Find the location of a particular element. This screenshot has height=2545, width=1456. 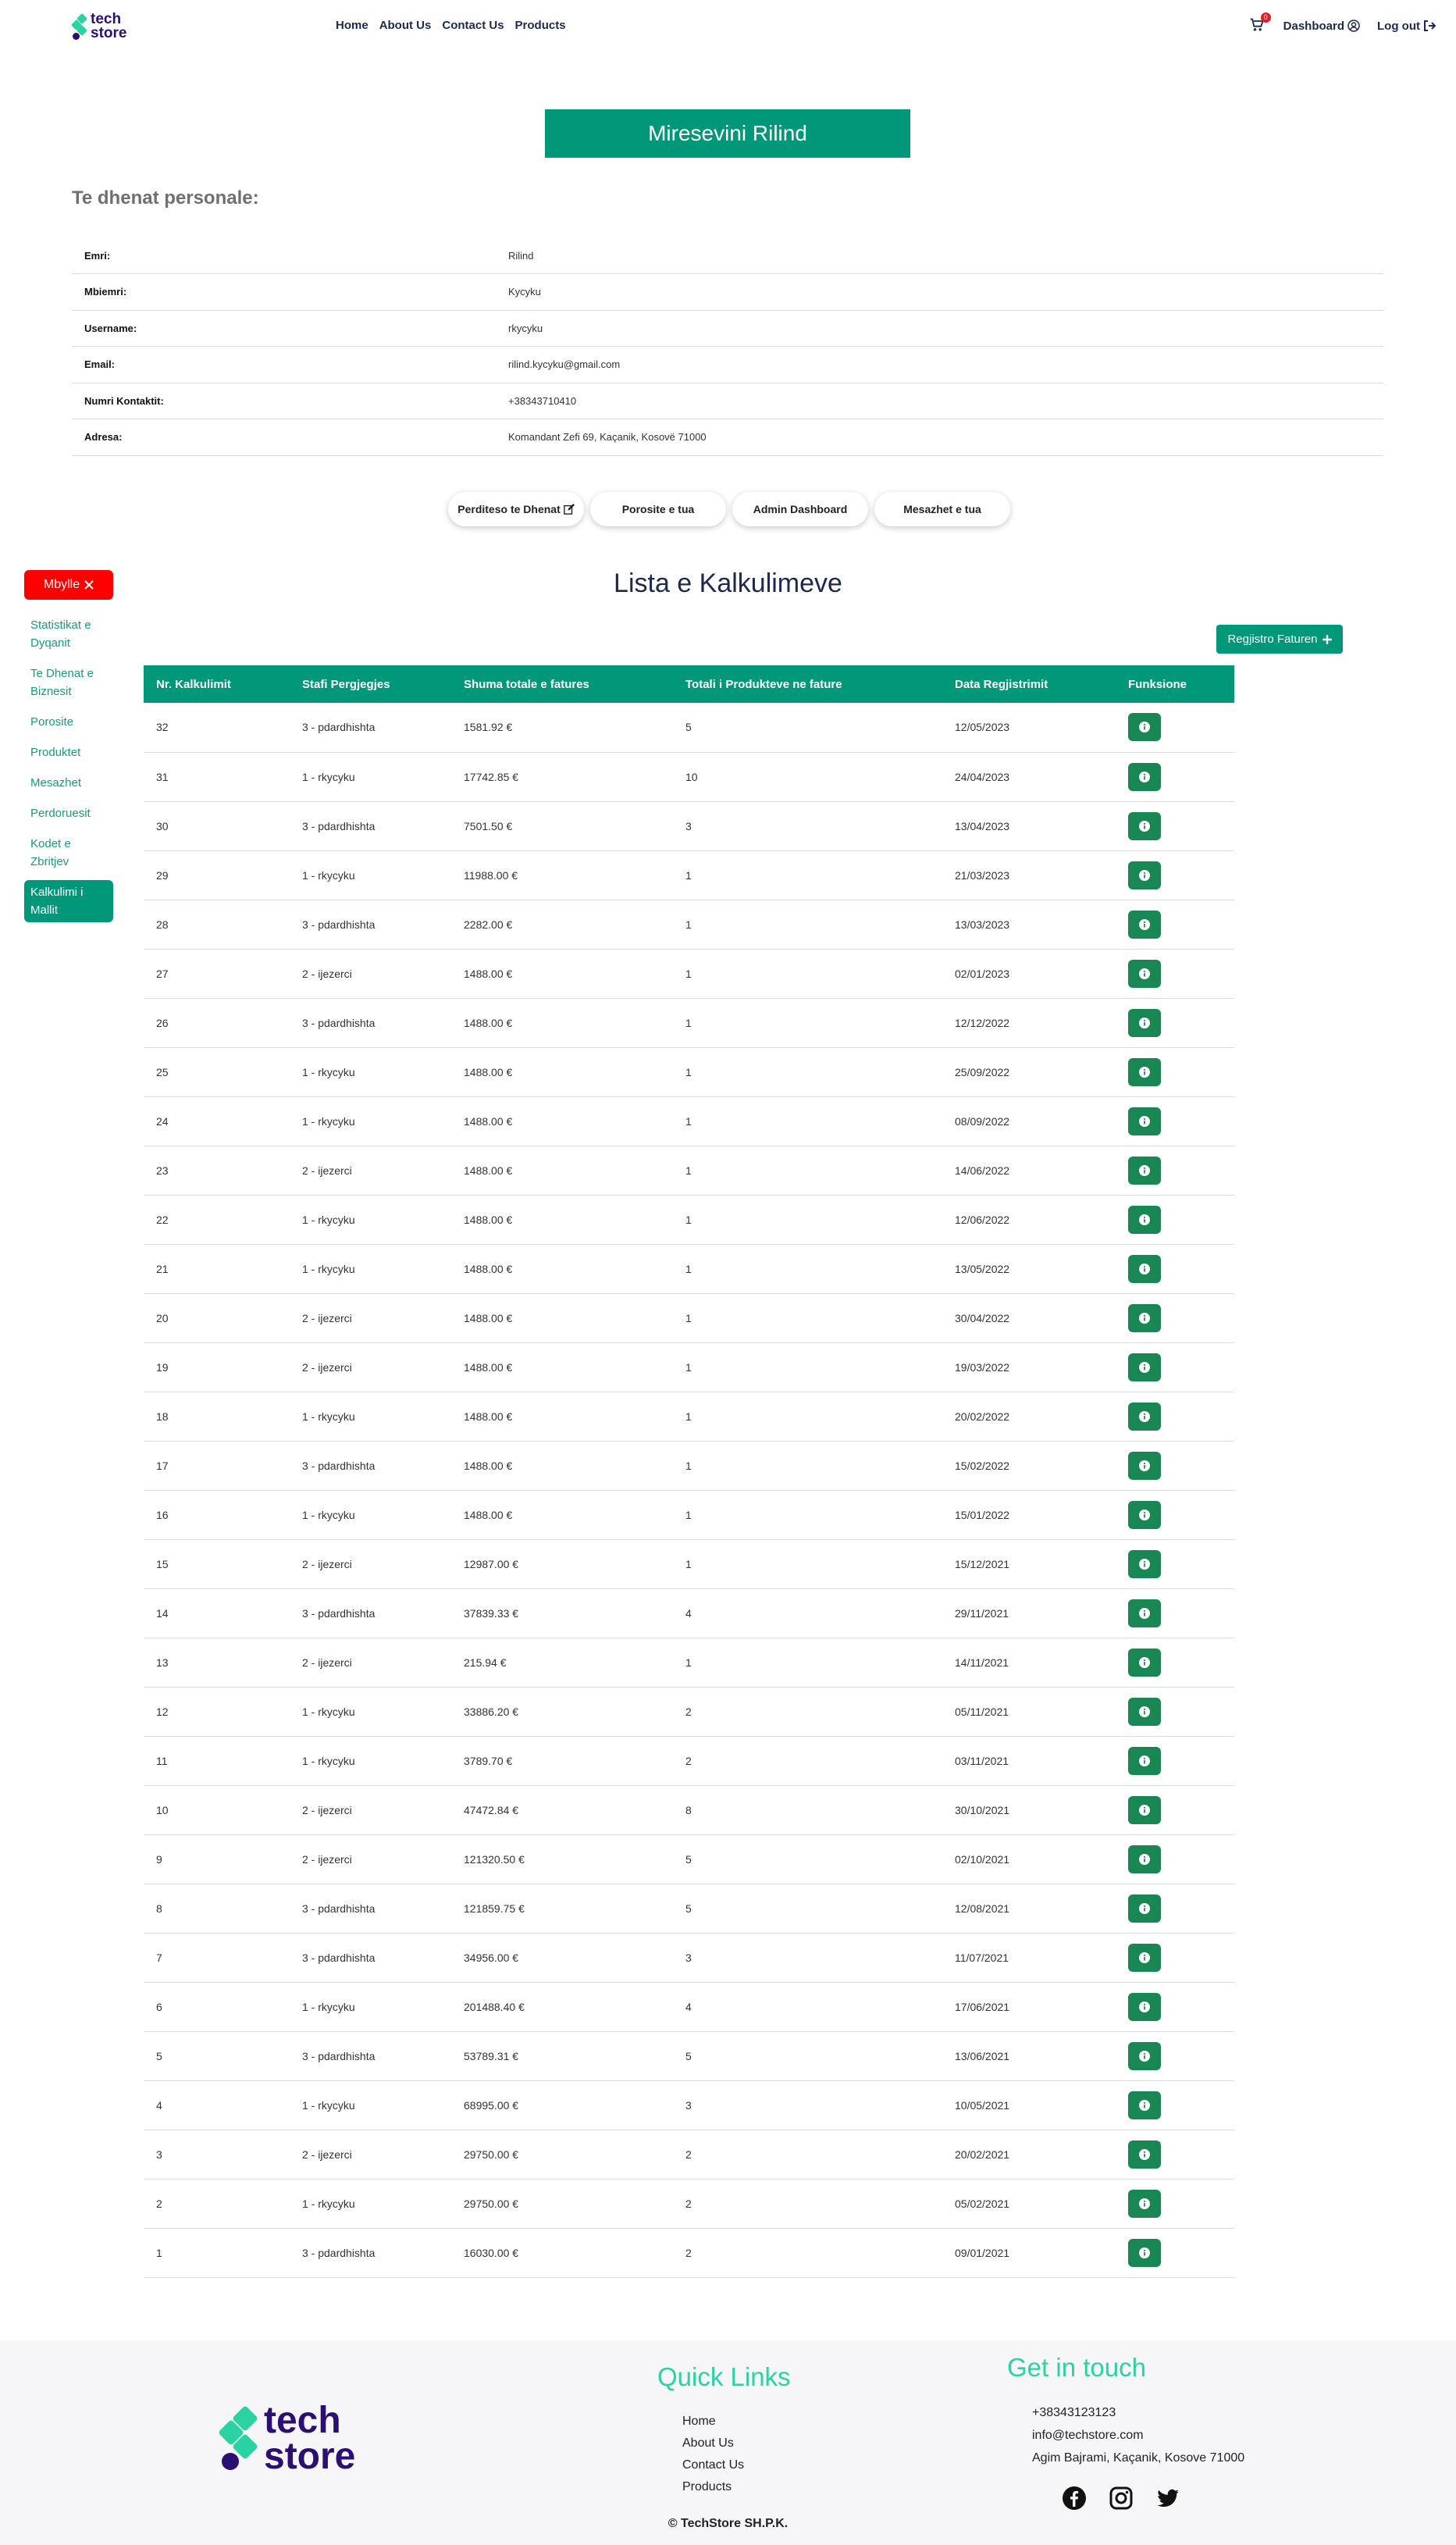

calc-number: 32 is located at coordinates (162, 727).